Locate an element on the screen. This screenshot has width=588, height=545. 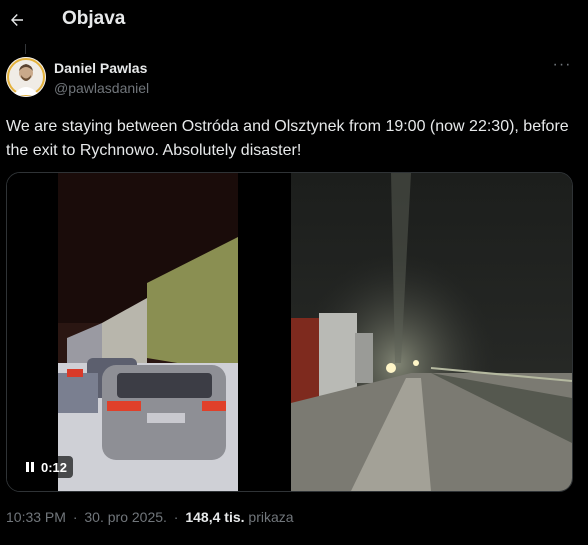
author-handle: @pawlasdaniel is located at coordinates (101, 88).